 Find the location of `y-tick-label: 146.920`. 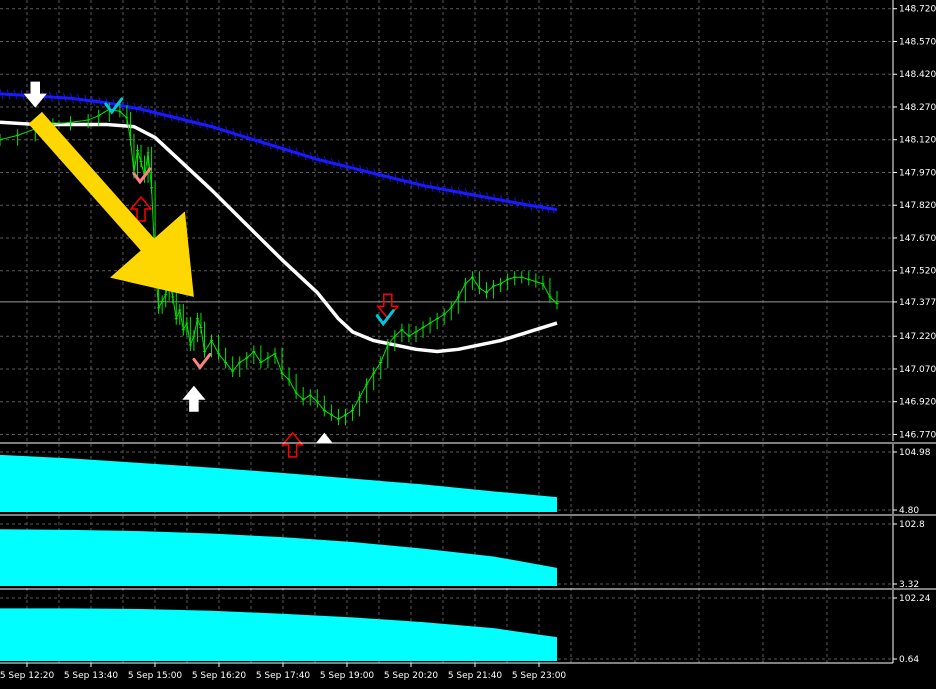

y-tick-label: 146.920 is located at coordinates (917, 403).